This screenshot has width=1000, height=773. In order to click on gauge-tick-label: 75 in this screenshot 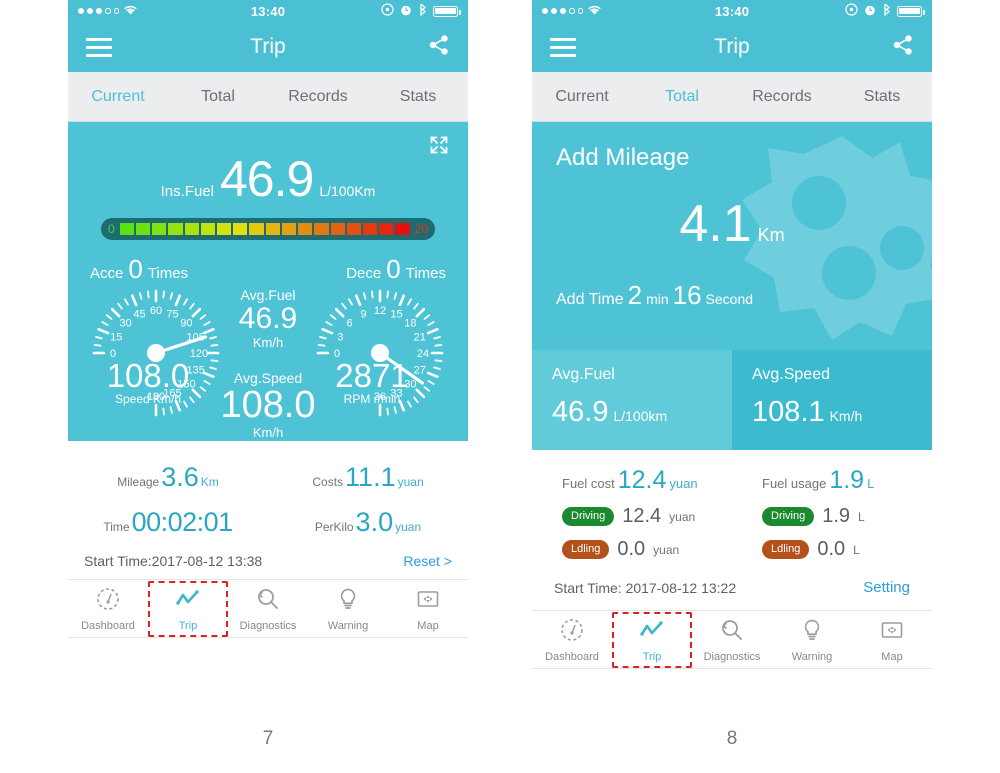, I will do `click(172, 314)`.